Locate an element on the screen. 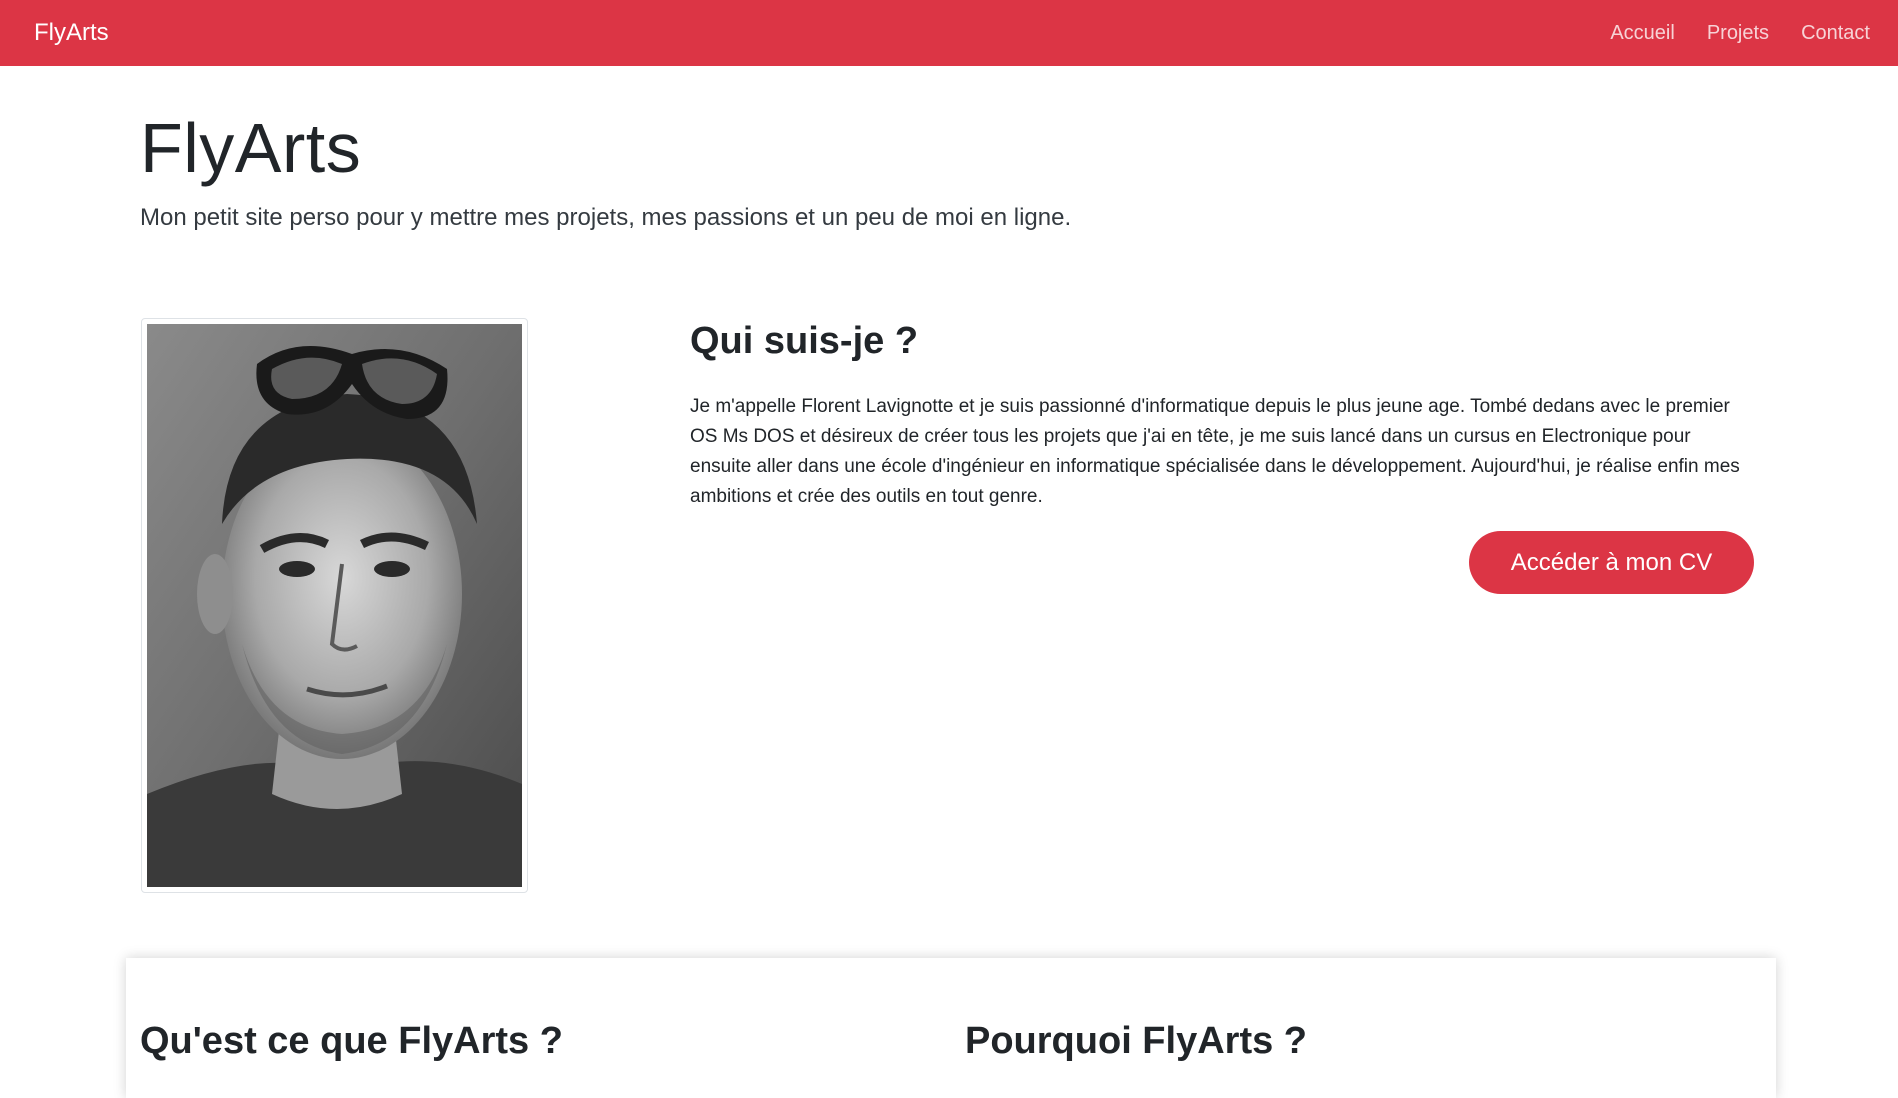 This screenshot has width=1898, height=1098. navbar-brand: FlyArts is located at coordinates (71, 33).